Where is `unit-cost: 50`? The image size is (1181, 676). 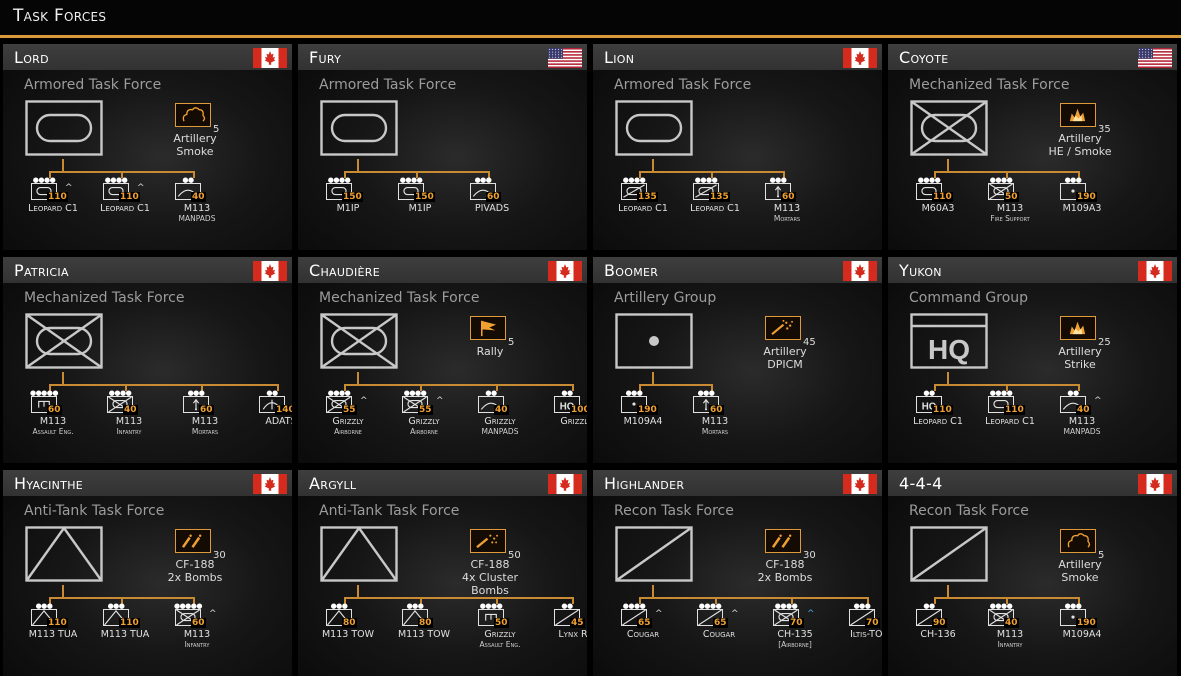
unit-cost: 50 is located at coordinates (501, 623).